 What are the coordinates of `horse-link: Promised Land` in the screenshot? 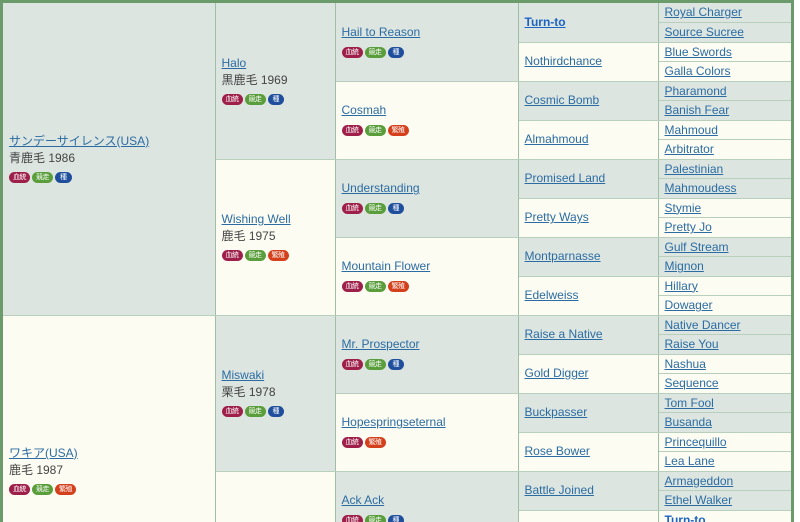 It's located at (565, 178).